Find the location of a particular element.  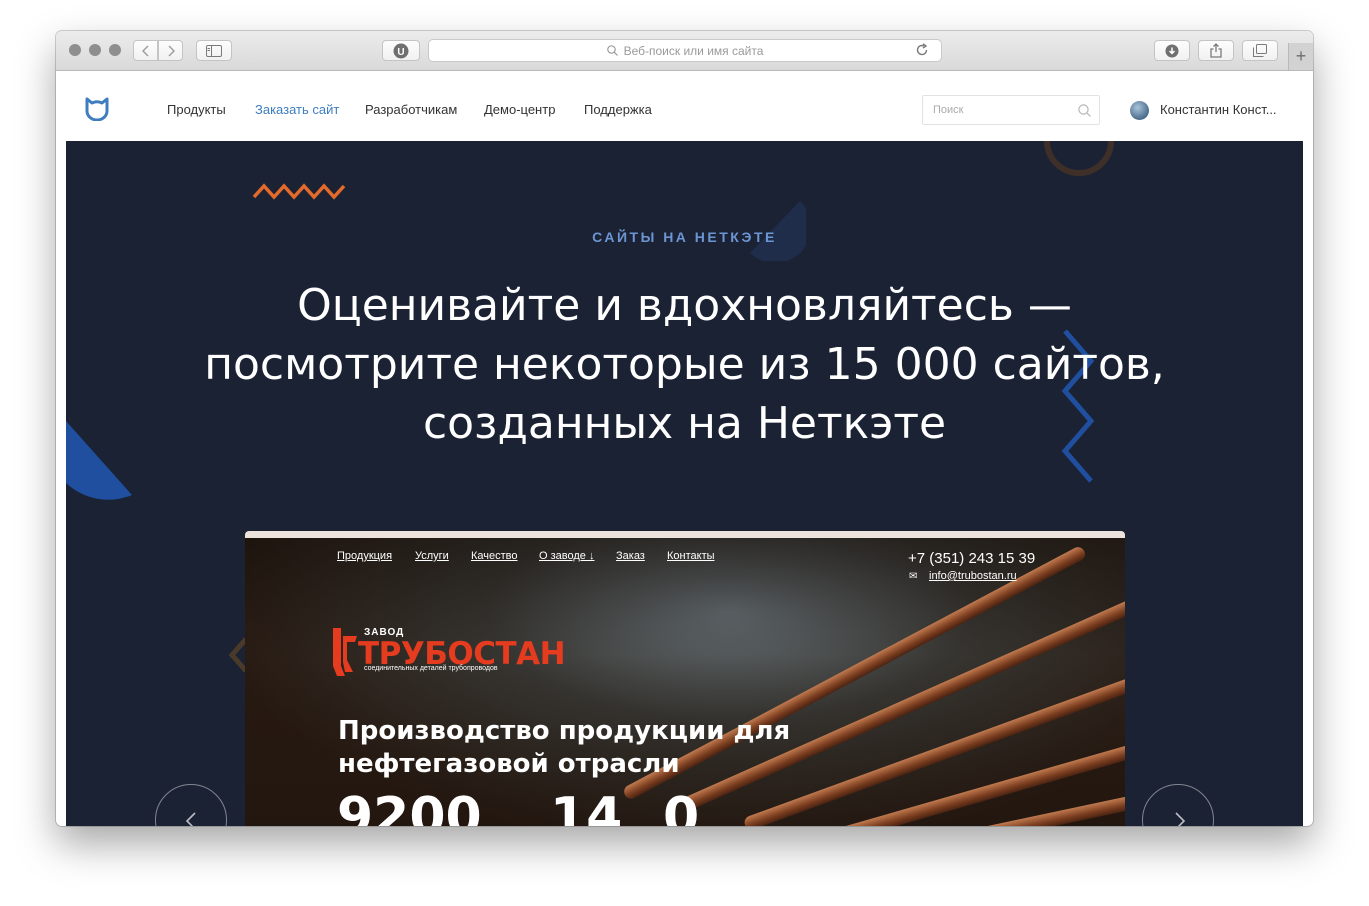

showcase-nav-item: О заводе ↓ is located at coordinates (567, 556).